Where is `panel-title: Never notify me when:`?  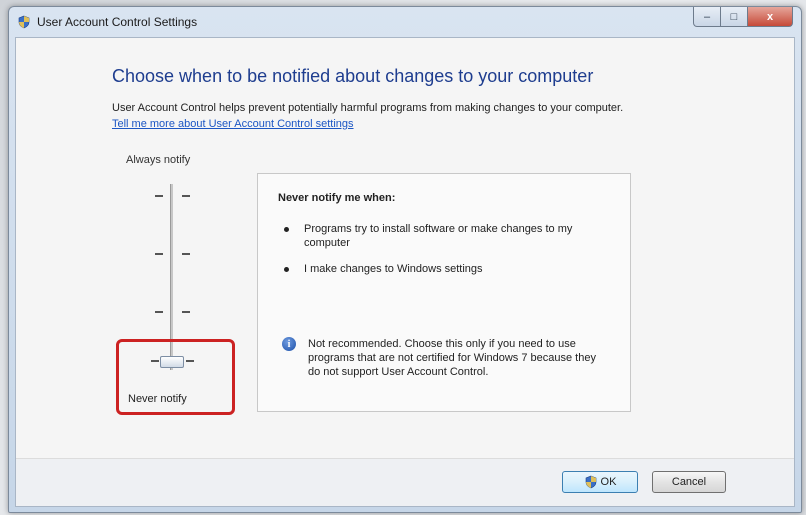
panel-title: Never notify me when: is located at coordinates (337, 198).